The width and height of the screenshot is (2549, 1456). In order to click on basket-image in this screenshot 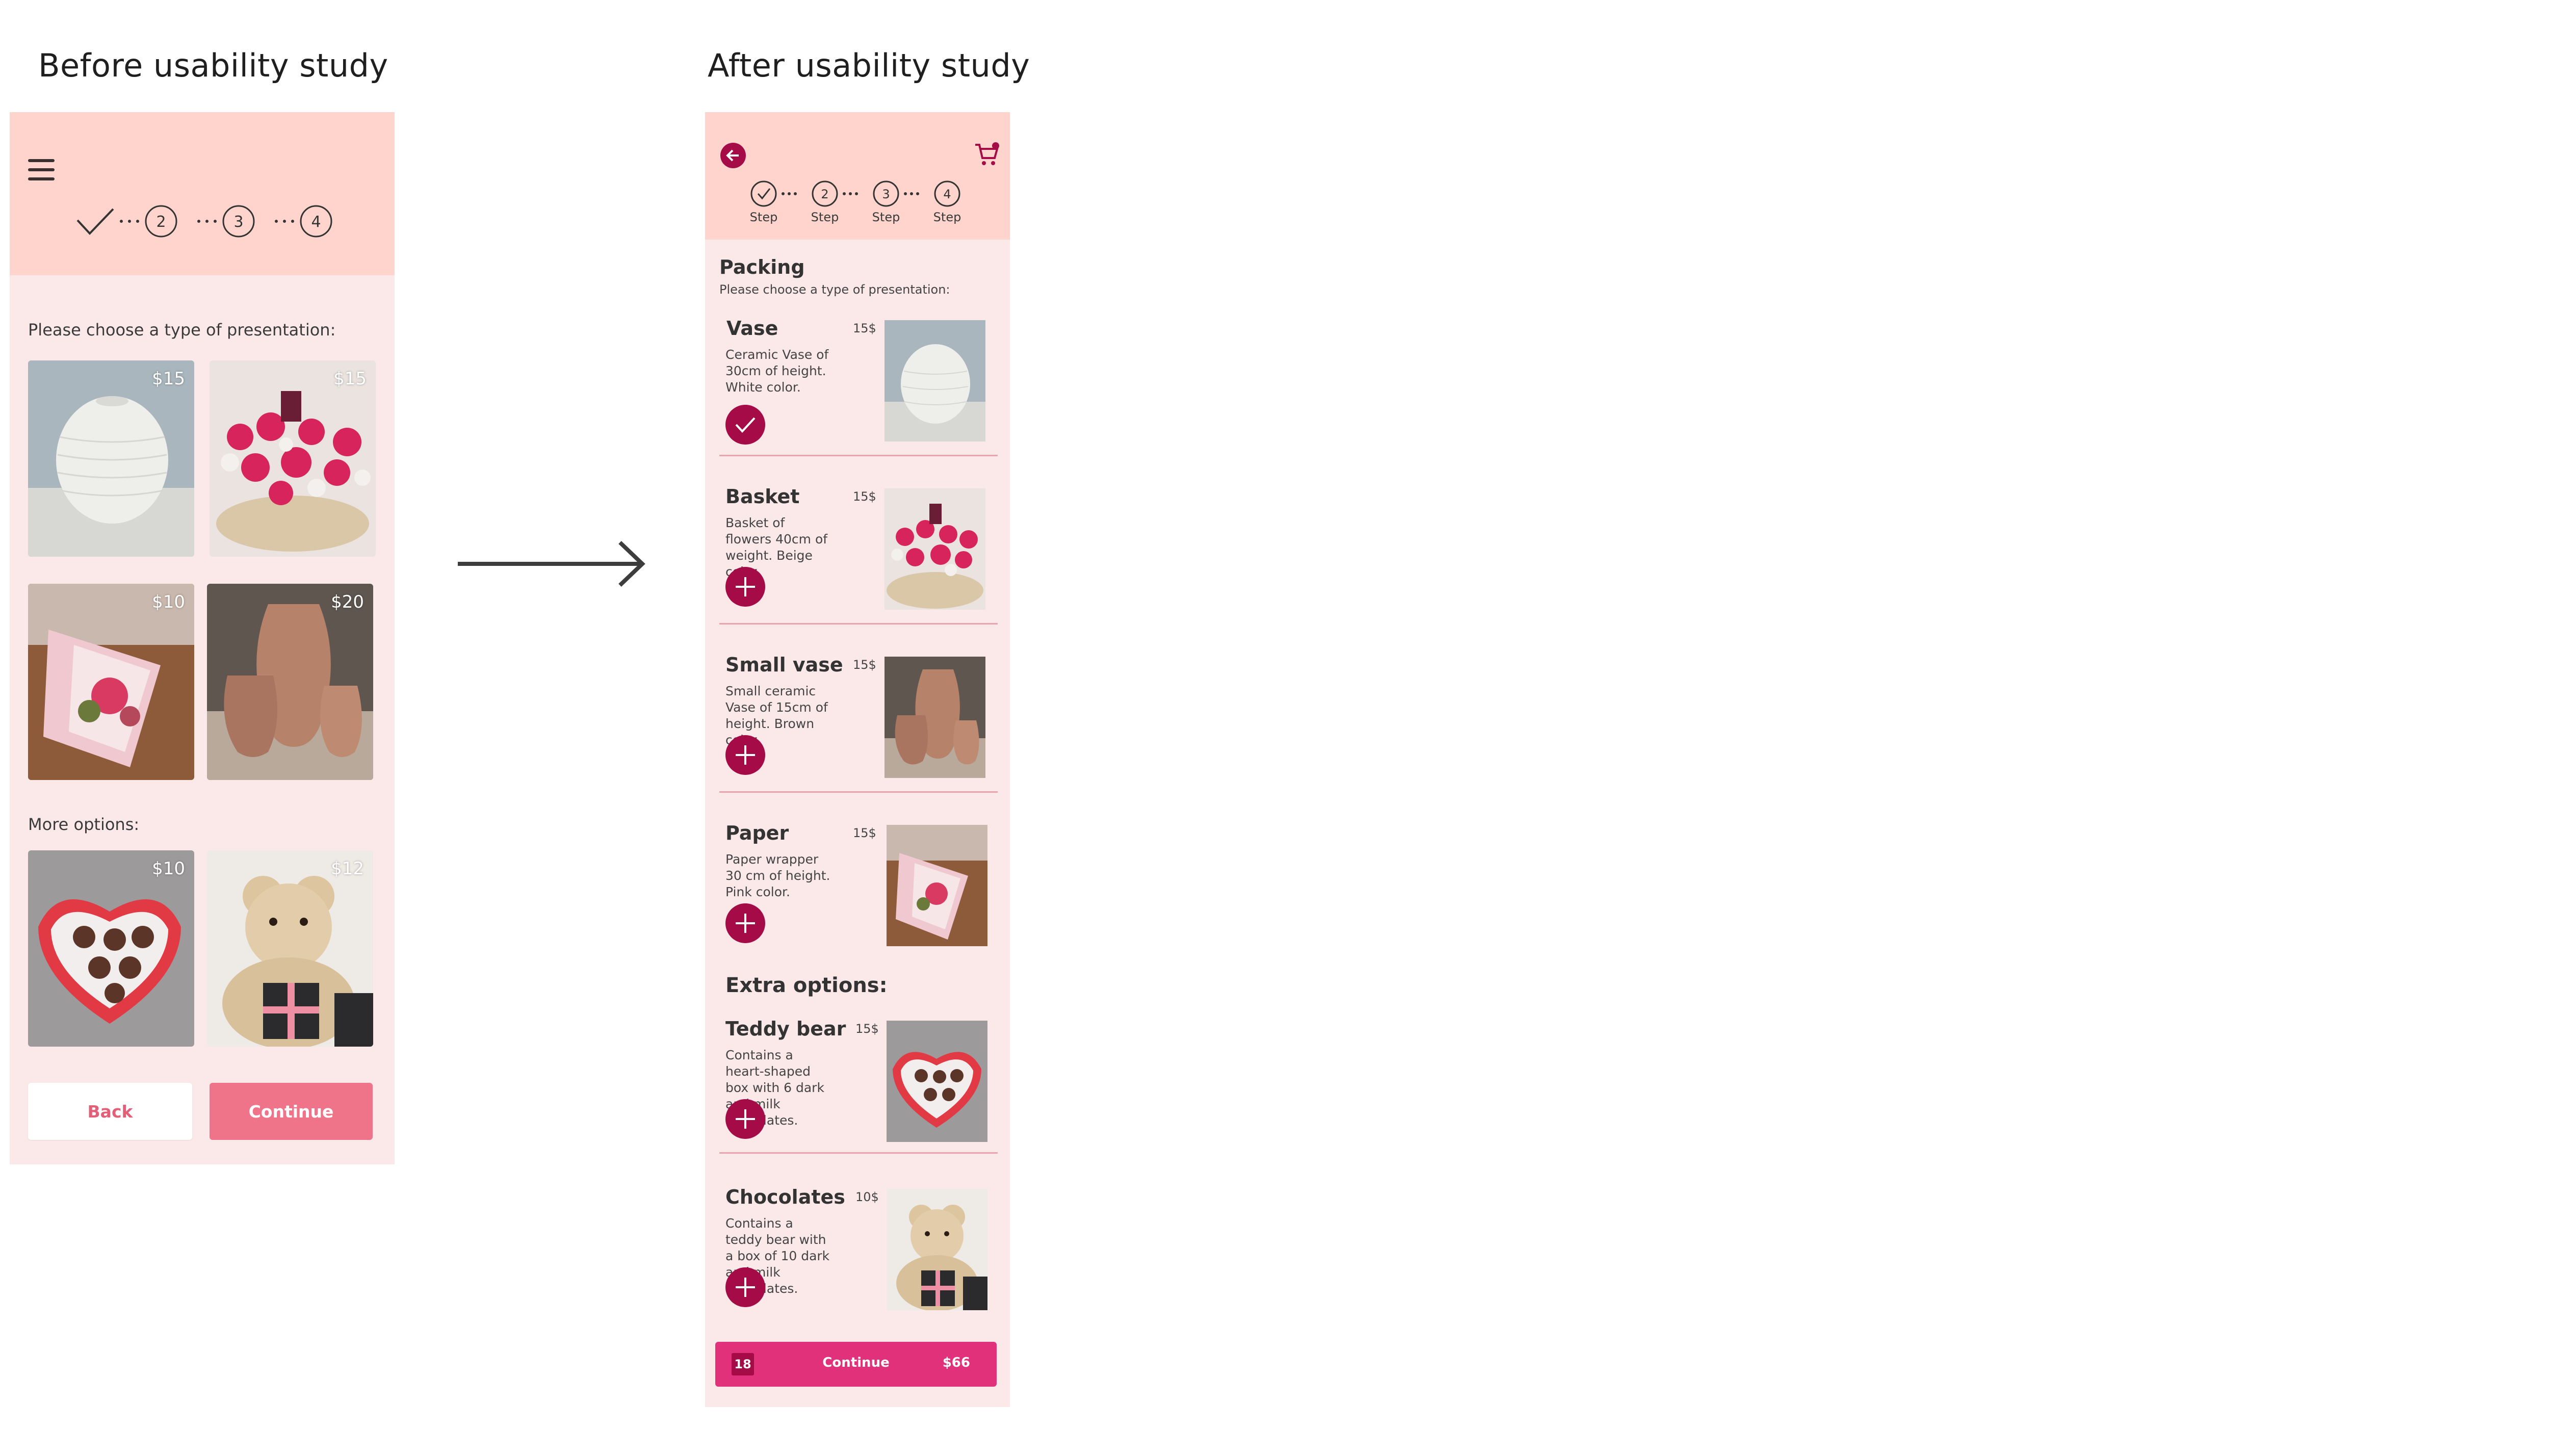, I will do `click(293, 458)`.